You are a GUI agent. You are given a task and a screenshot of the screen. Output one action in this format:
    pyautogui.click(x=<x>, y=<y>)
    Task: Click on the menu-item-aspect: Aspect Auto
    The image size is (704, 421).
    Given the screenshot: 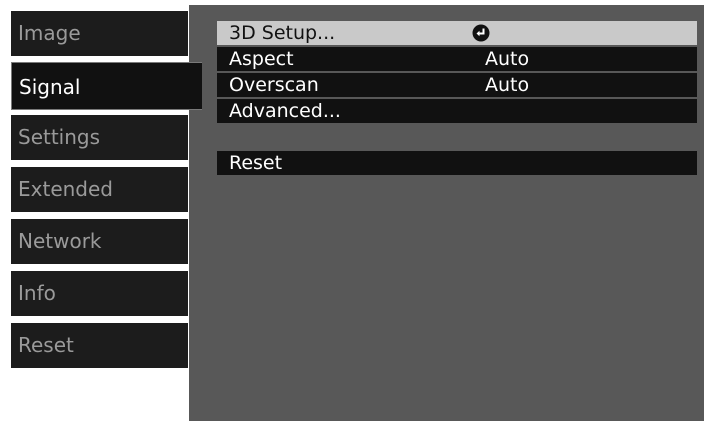 What is the action you would take?
    pyautogui.click(x=457, y=59)
    